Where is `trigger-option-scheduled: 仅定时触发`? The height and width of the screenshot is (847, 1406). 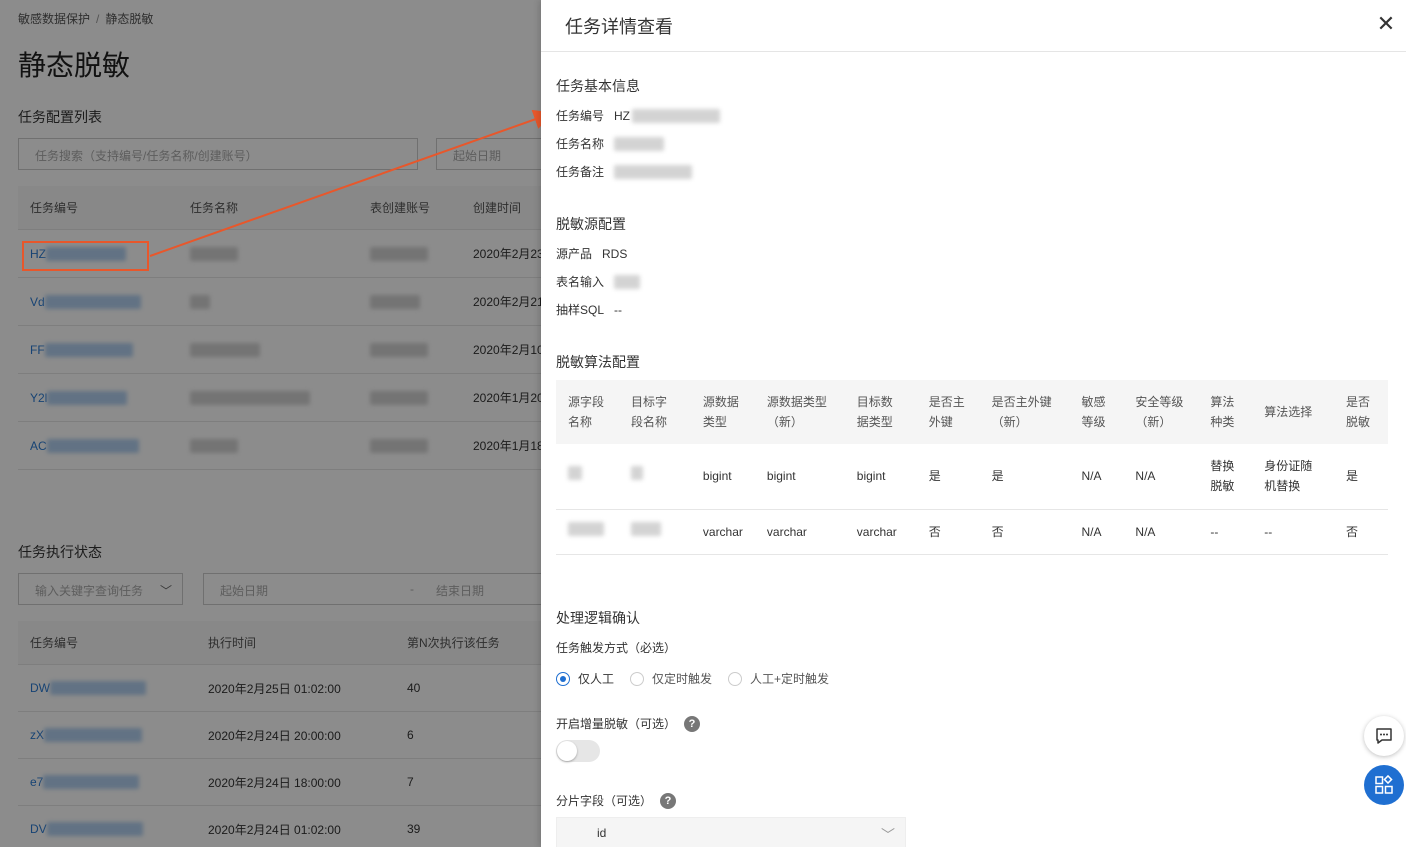
trigger-option-scheduled: 仅定时触发 is located at coordinates (671, 678).